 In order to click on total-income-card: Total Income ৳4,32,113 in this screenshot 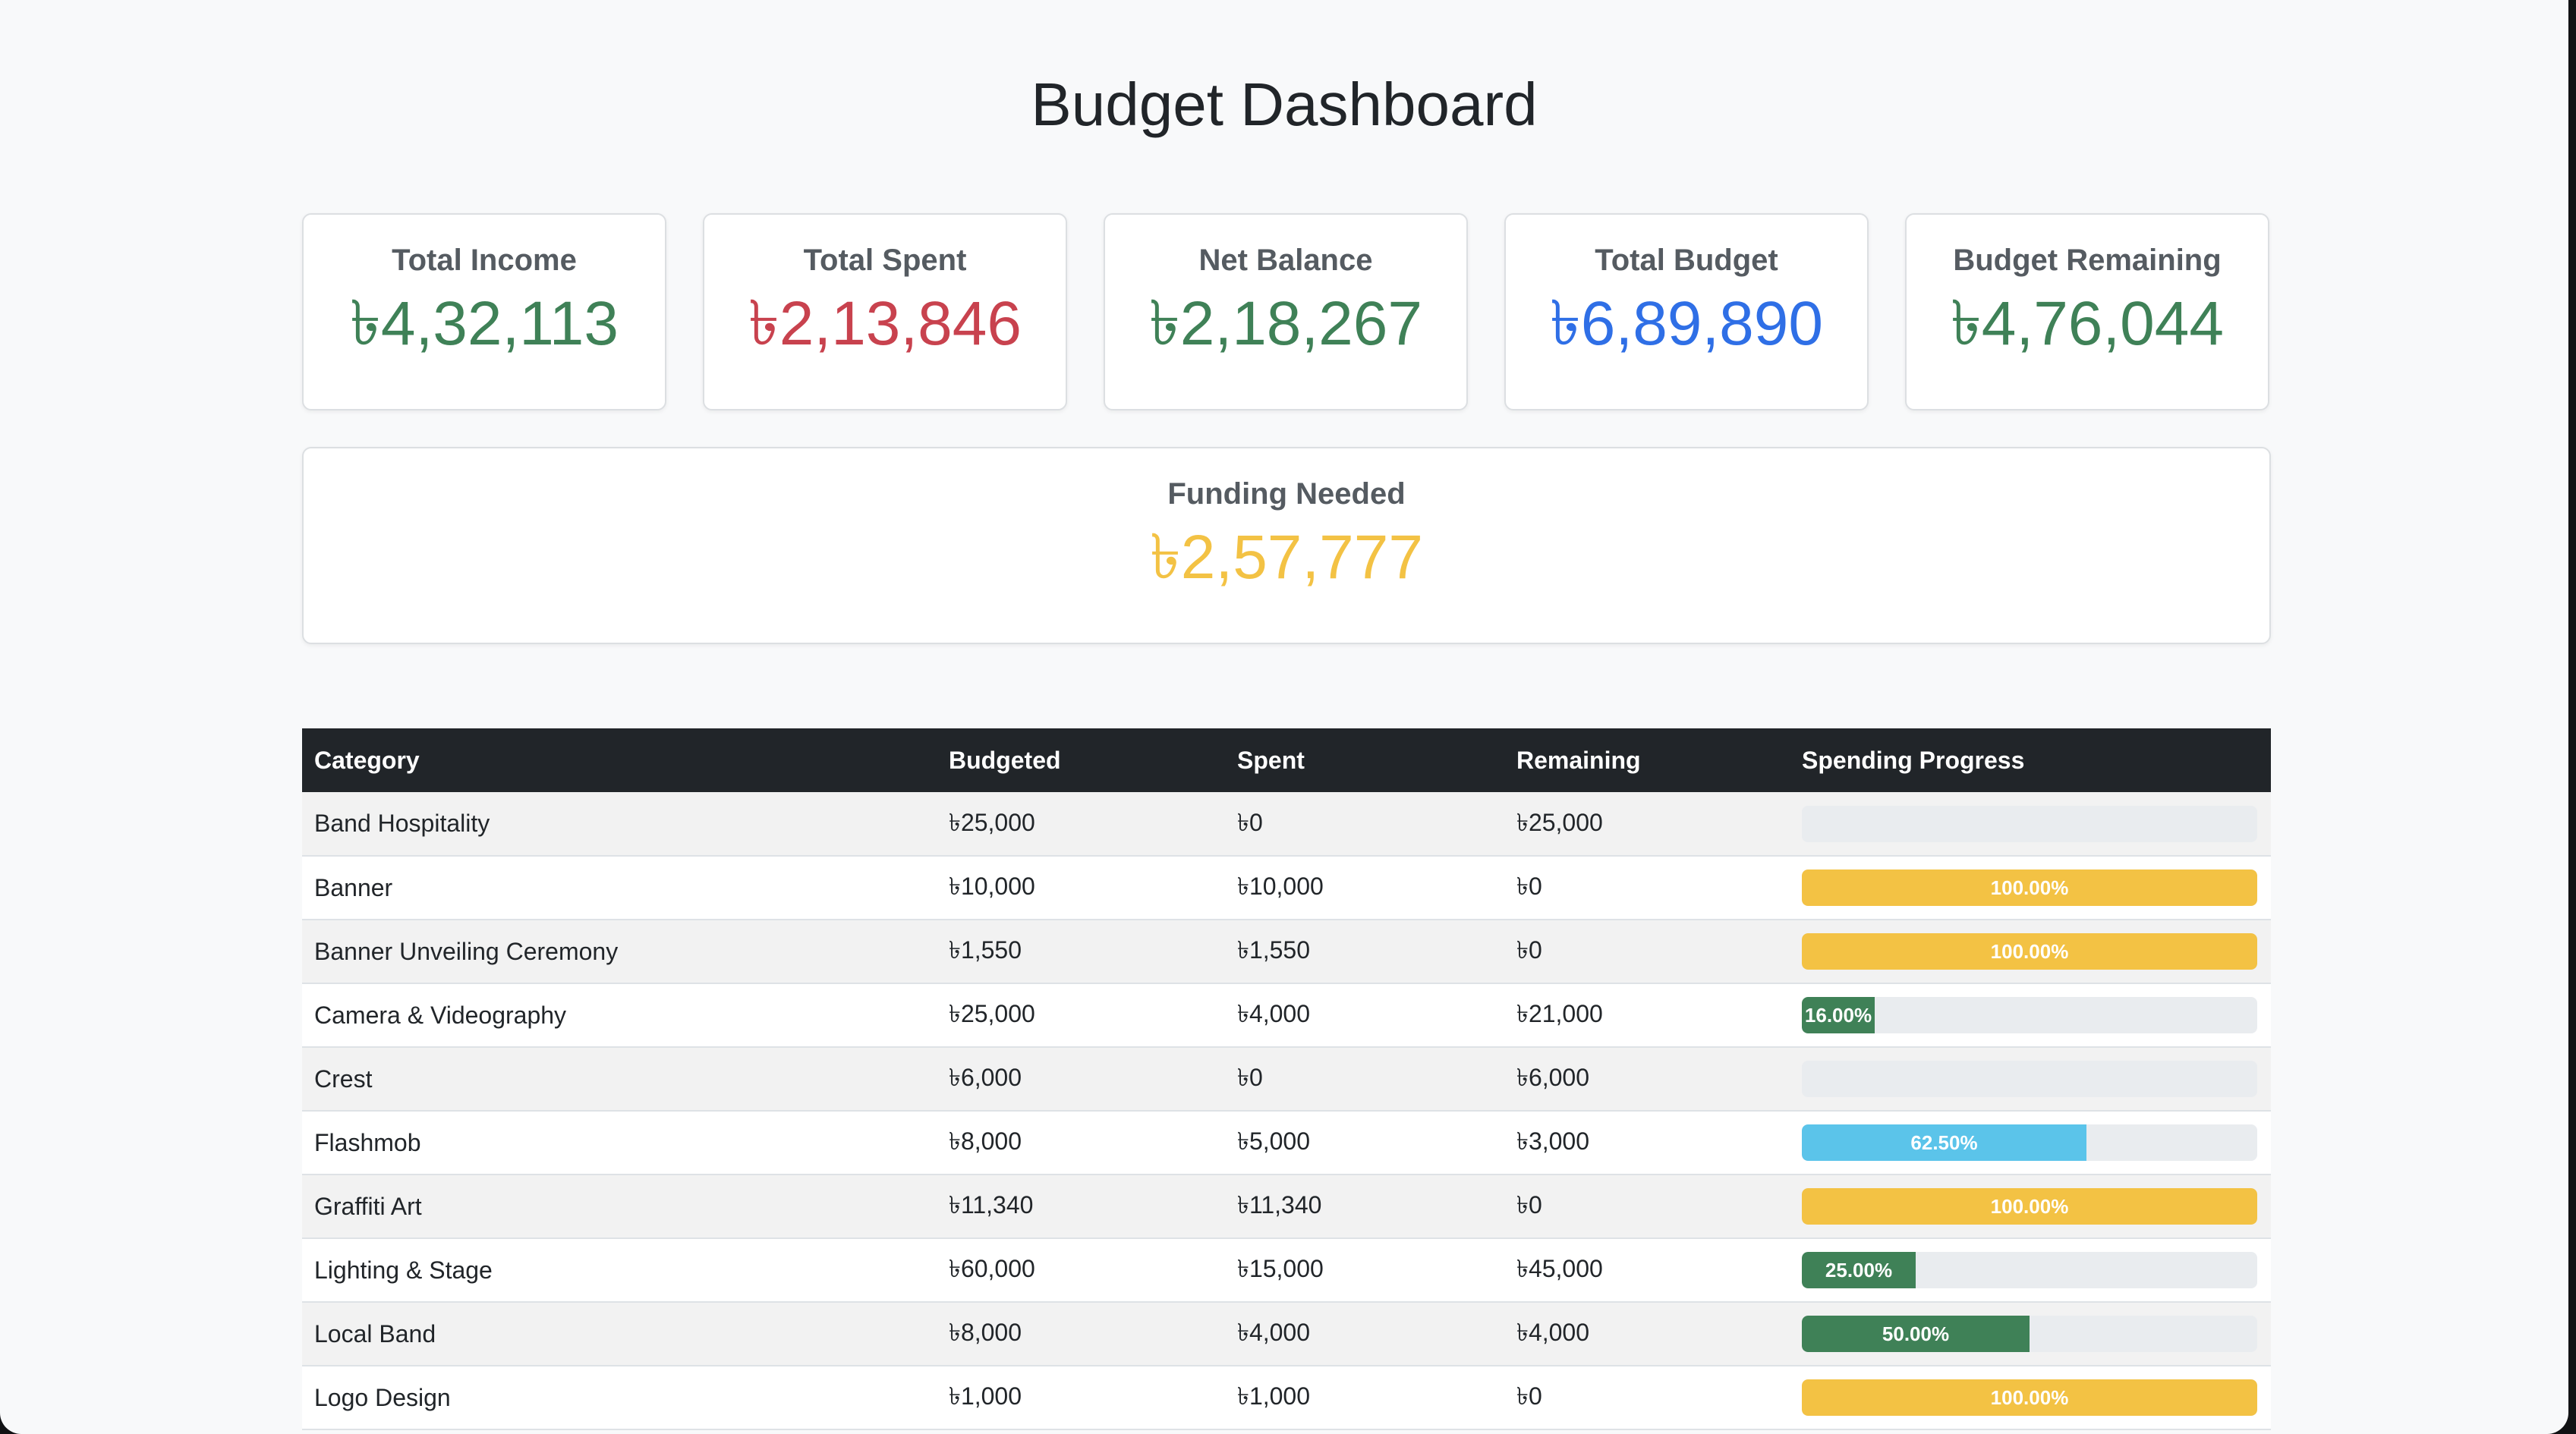, I will do `click(484, 311)`.